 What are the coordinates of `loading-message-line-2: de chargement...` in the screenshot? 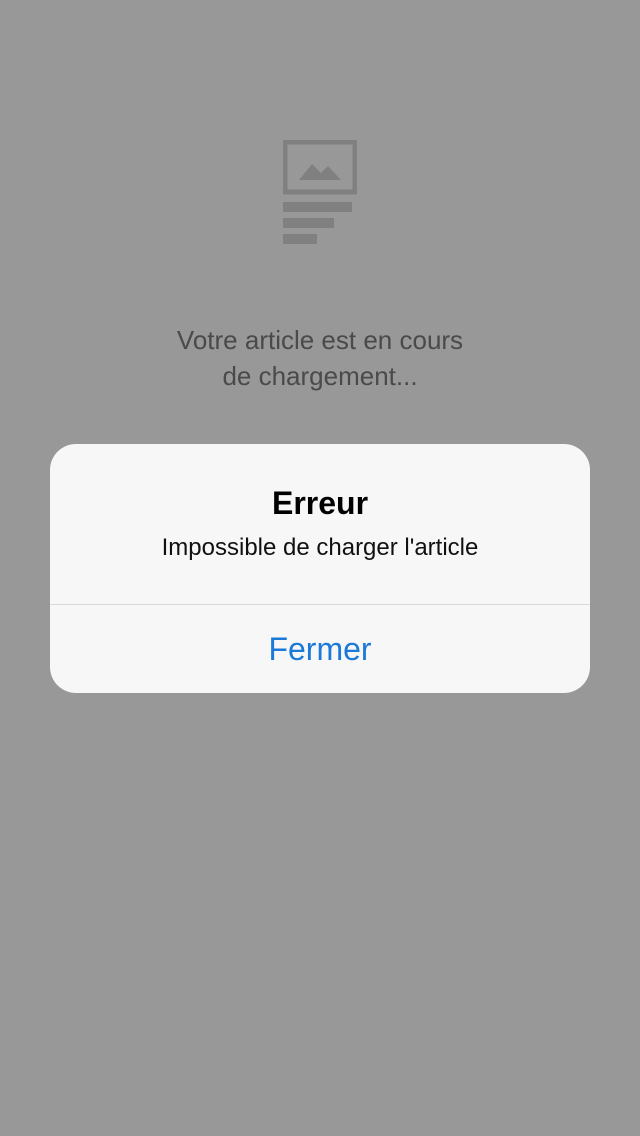 It's located at (320, 376).